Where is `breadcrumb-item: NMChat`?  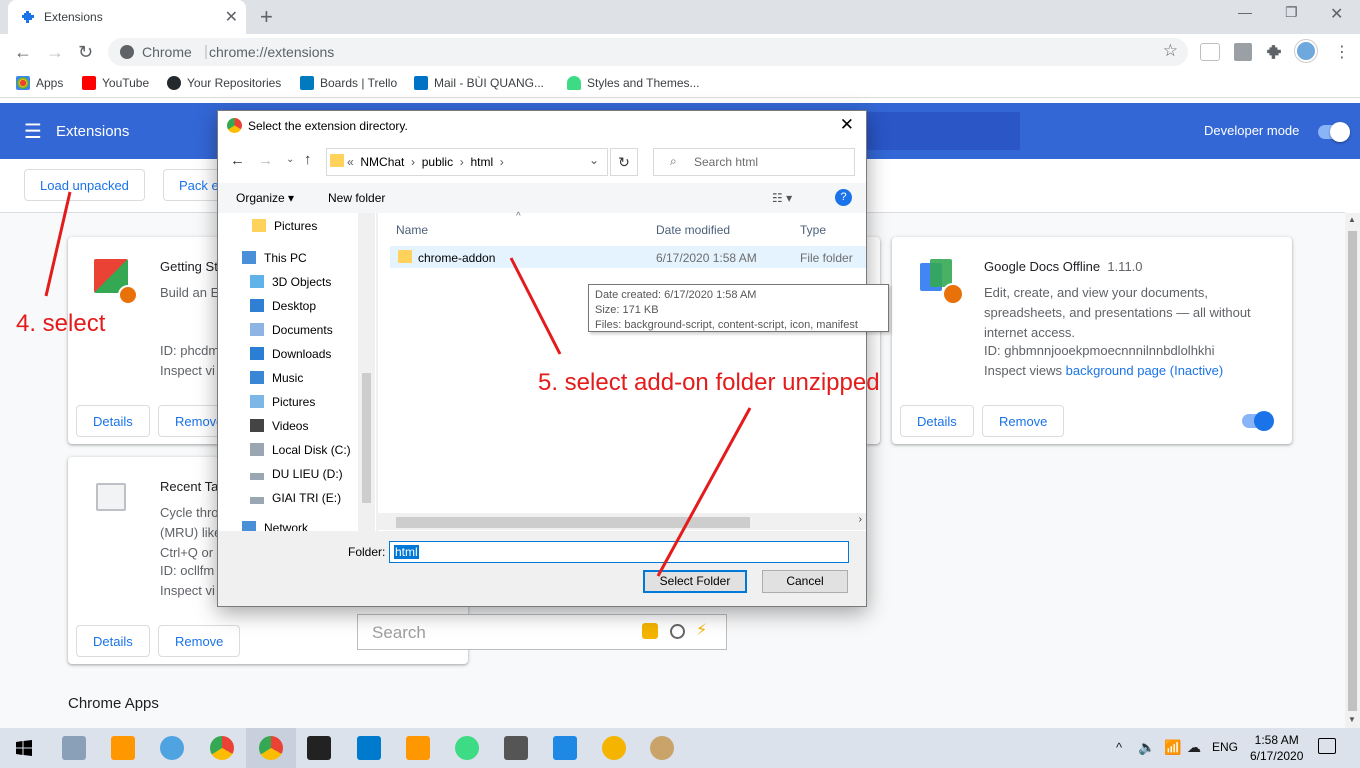 breadcrumb-item: NMChat is located at coordinates (382, 162).